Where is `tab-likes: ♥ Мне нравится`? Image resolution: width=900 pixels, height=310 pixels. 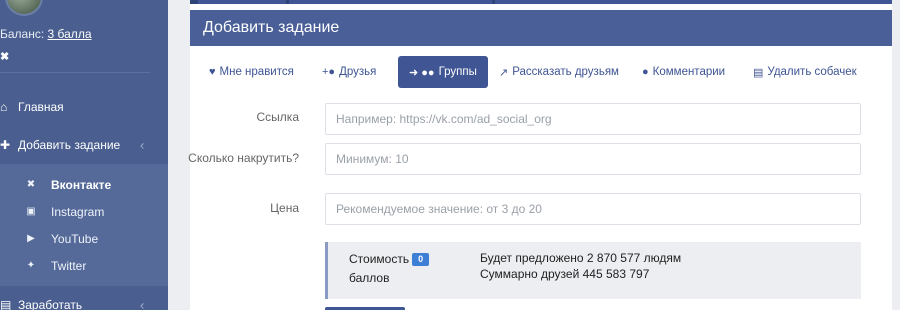
tab-likes: ♥ Мне нравится is located at coordinates (251, 72).